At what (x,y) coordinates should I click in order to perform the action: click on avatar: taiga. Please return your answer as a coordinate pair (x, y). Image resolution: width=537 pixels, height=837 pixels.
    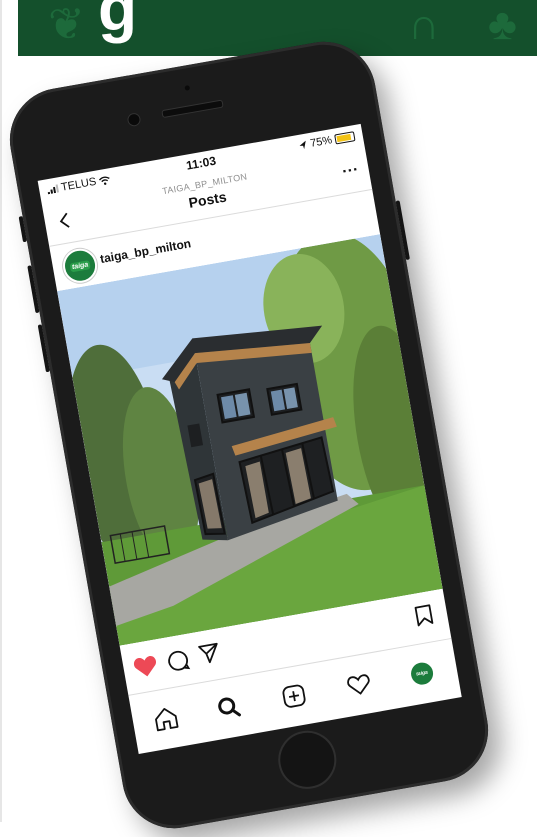
    Looking at the image, I should click on (80, 266).